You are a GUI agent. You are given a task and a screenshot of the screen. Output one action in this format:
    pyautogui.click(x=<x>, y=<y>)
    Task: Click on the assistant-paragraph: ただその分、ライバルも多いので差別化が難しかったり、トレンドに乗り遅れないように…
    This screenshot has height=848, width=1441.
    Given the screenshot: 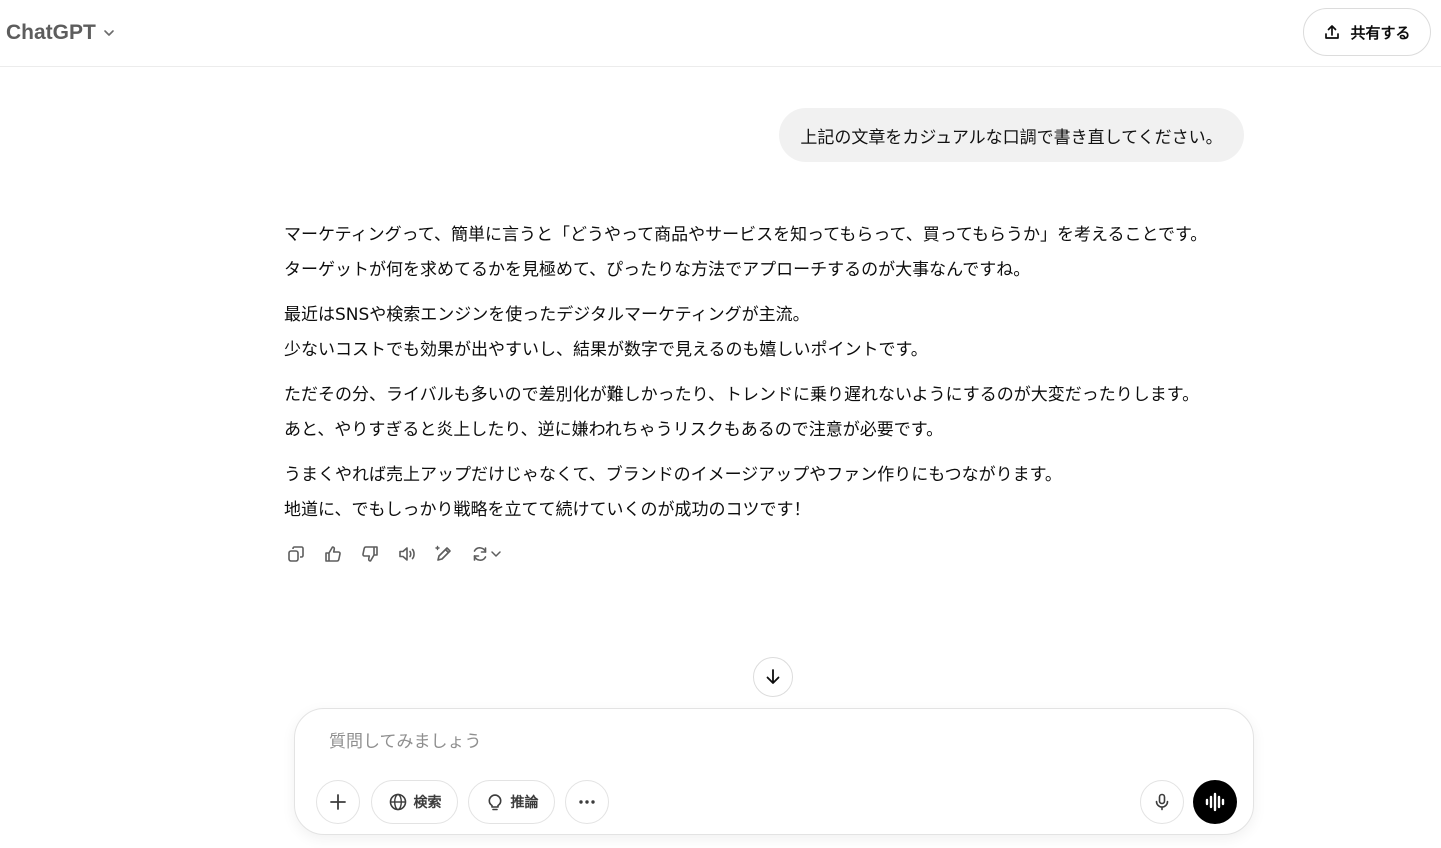 What is the action you would take?
    pyautogui.click(x=742, y=413)
    